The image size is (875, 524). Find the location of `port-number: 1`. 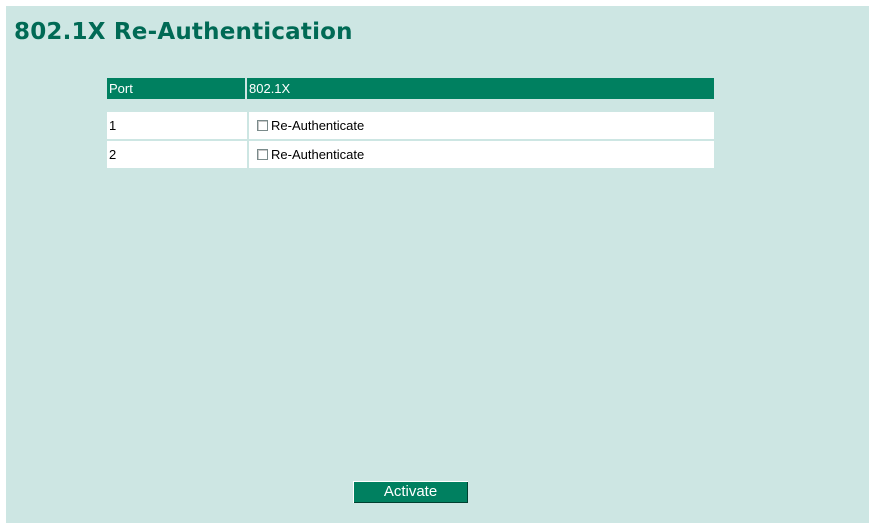

port-number: 1 is located at coordinates (177, 125).